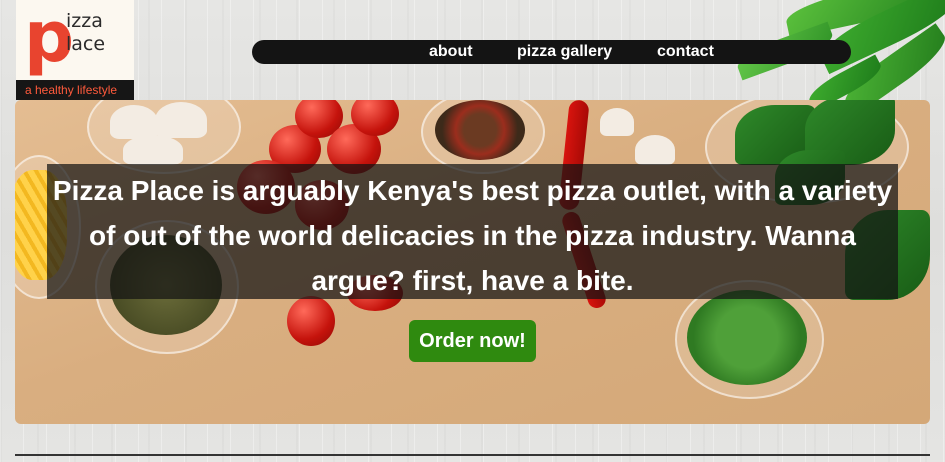 The height and width of the screenshot is (462, 945). I want to click on main-navigation: about pizza gallery contact, so click(551, 52).